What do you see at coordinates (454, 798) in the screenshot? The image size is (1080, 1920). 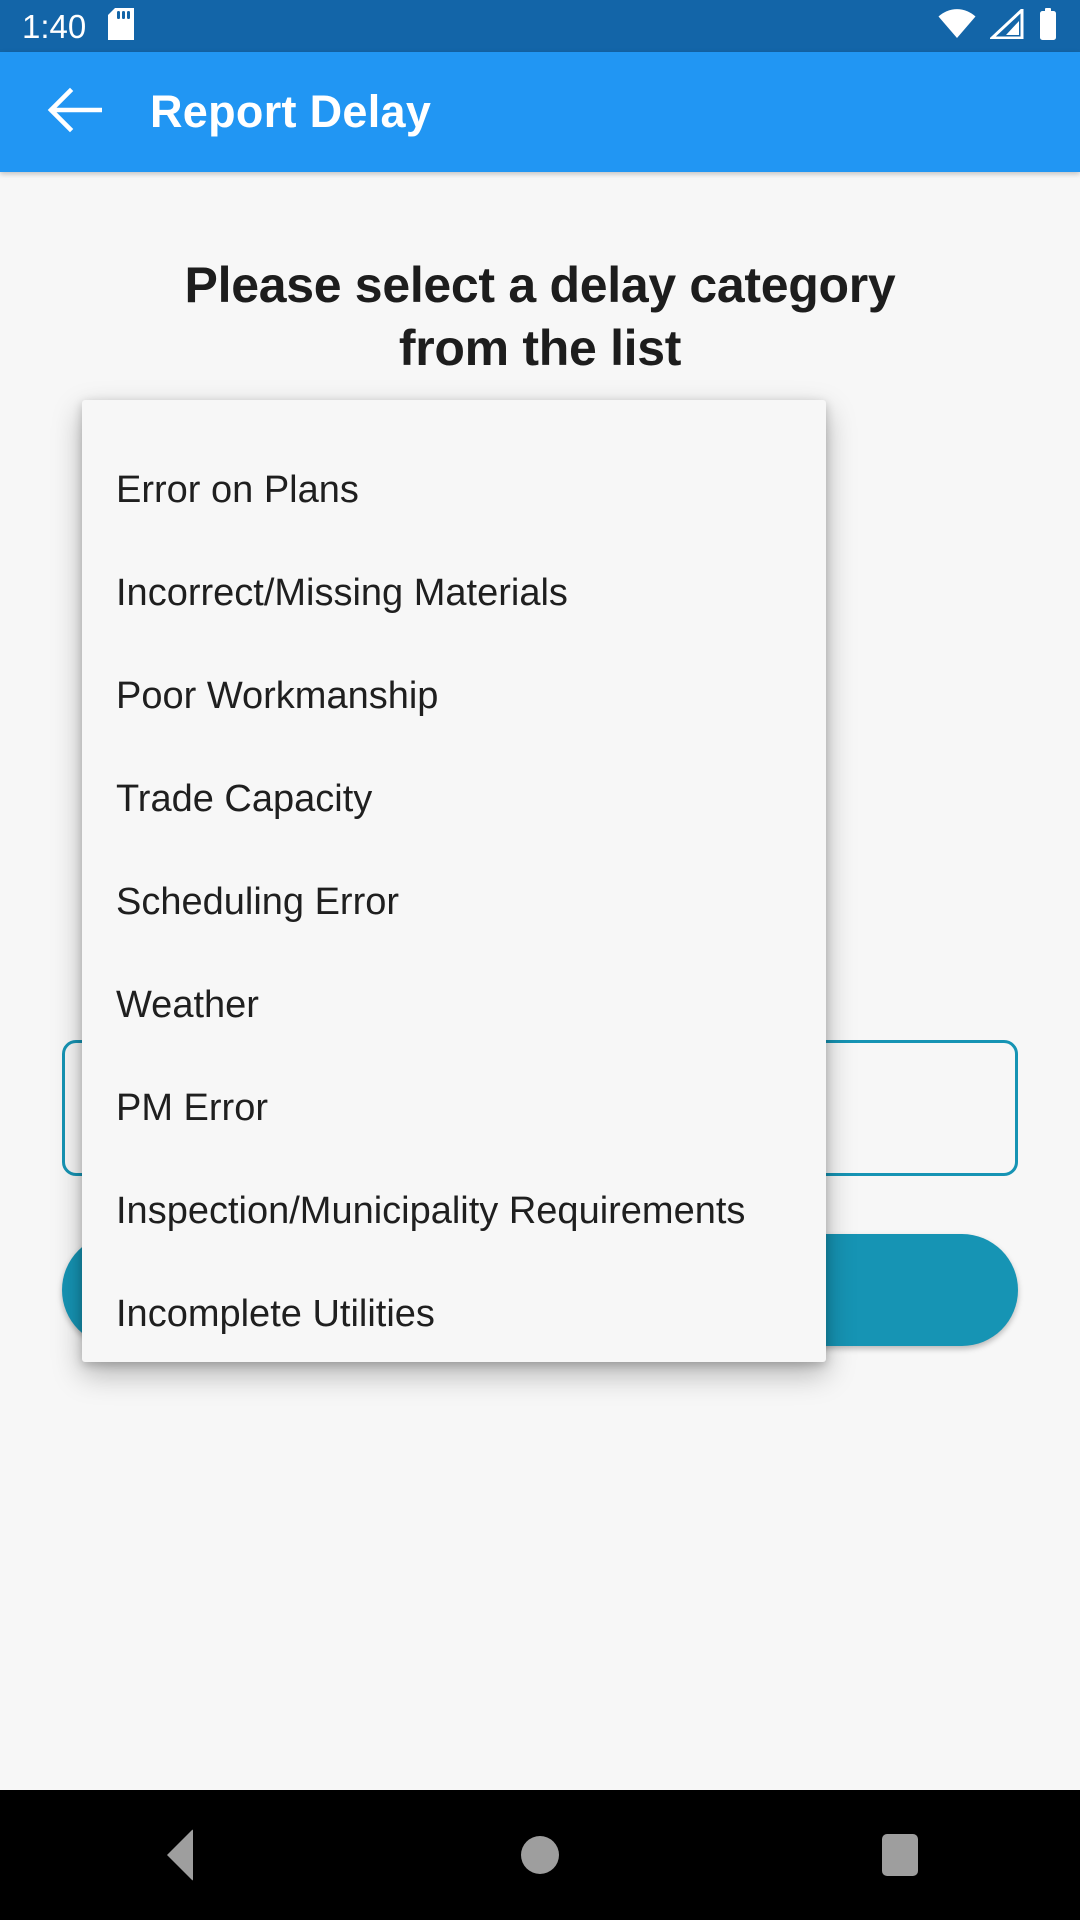 I see `list-item: Trade Capacity` at bounding box center [454, 798].